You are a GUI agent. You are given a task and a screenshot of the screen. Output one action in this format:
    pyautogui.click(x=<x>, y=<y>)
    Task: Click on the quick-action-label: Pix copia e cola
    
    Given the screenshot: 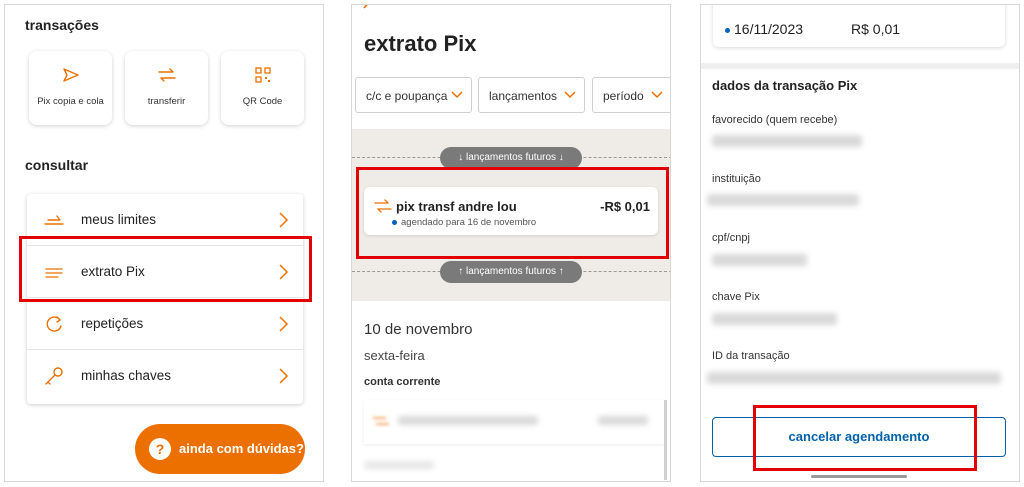 What is the action you would take?
    pyautogui.click(x=70, y=101)
    